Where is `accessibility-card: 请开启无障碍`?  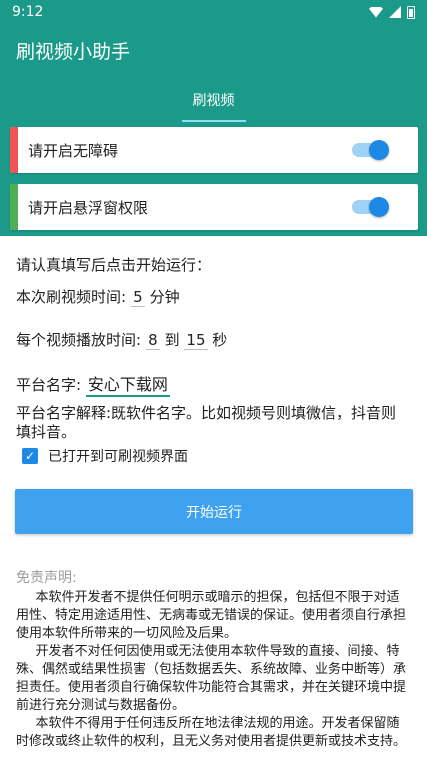
accessibility-card: 请开启无障碍 is located at coordinates (214, 150).